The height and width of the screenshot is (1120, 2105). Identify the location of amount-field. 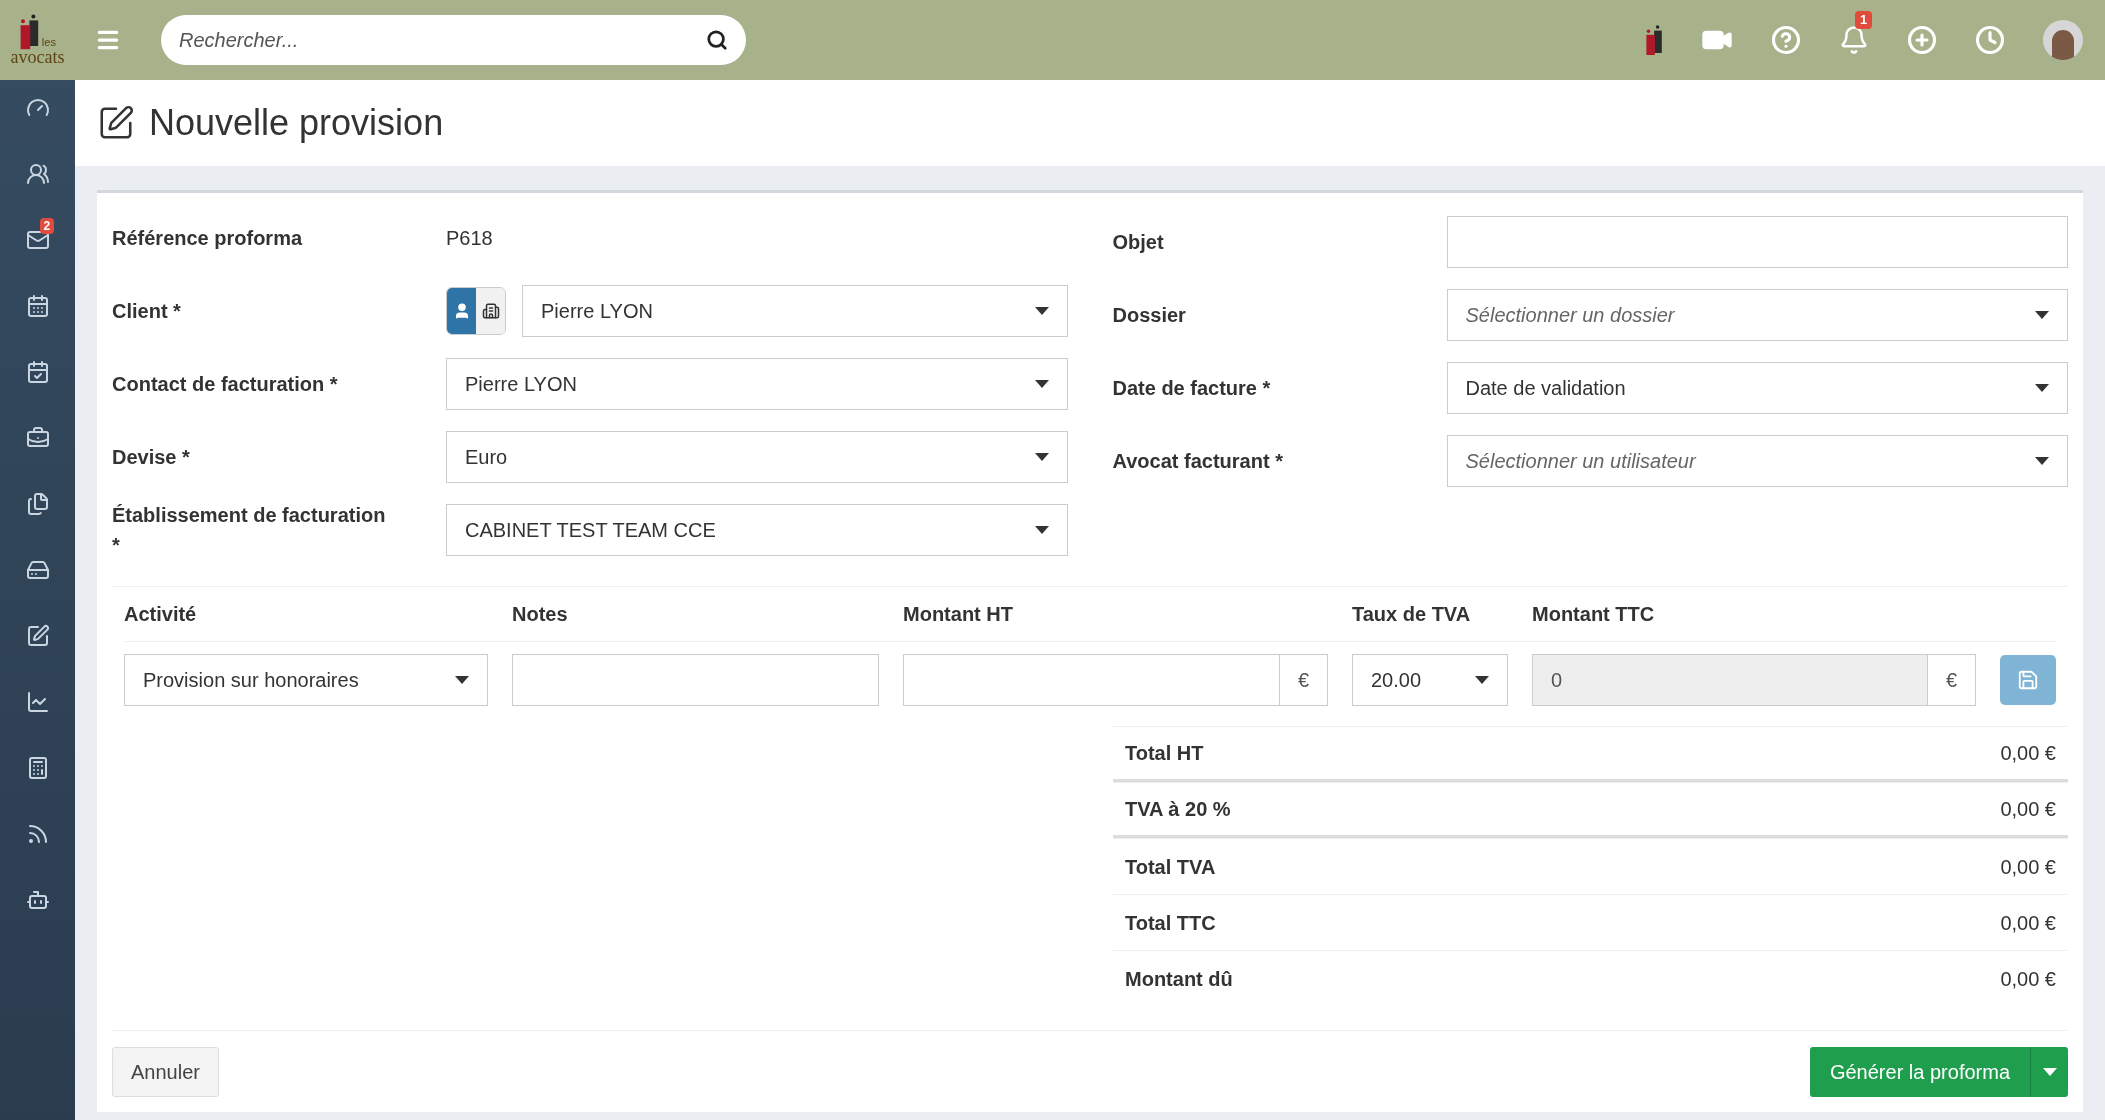
(1091, 680).